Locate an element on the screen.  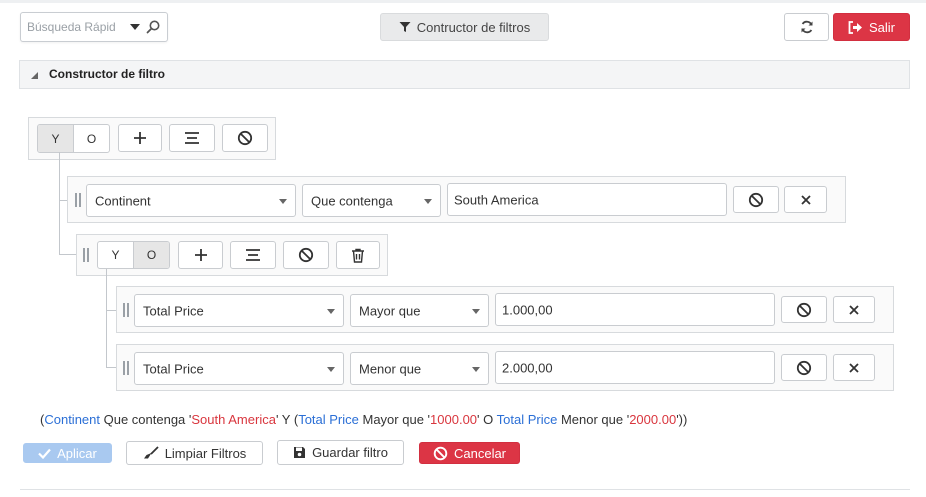
sub-delete-group-button is located at coordinates (358, 255).